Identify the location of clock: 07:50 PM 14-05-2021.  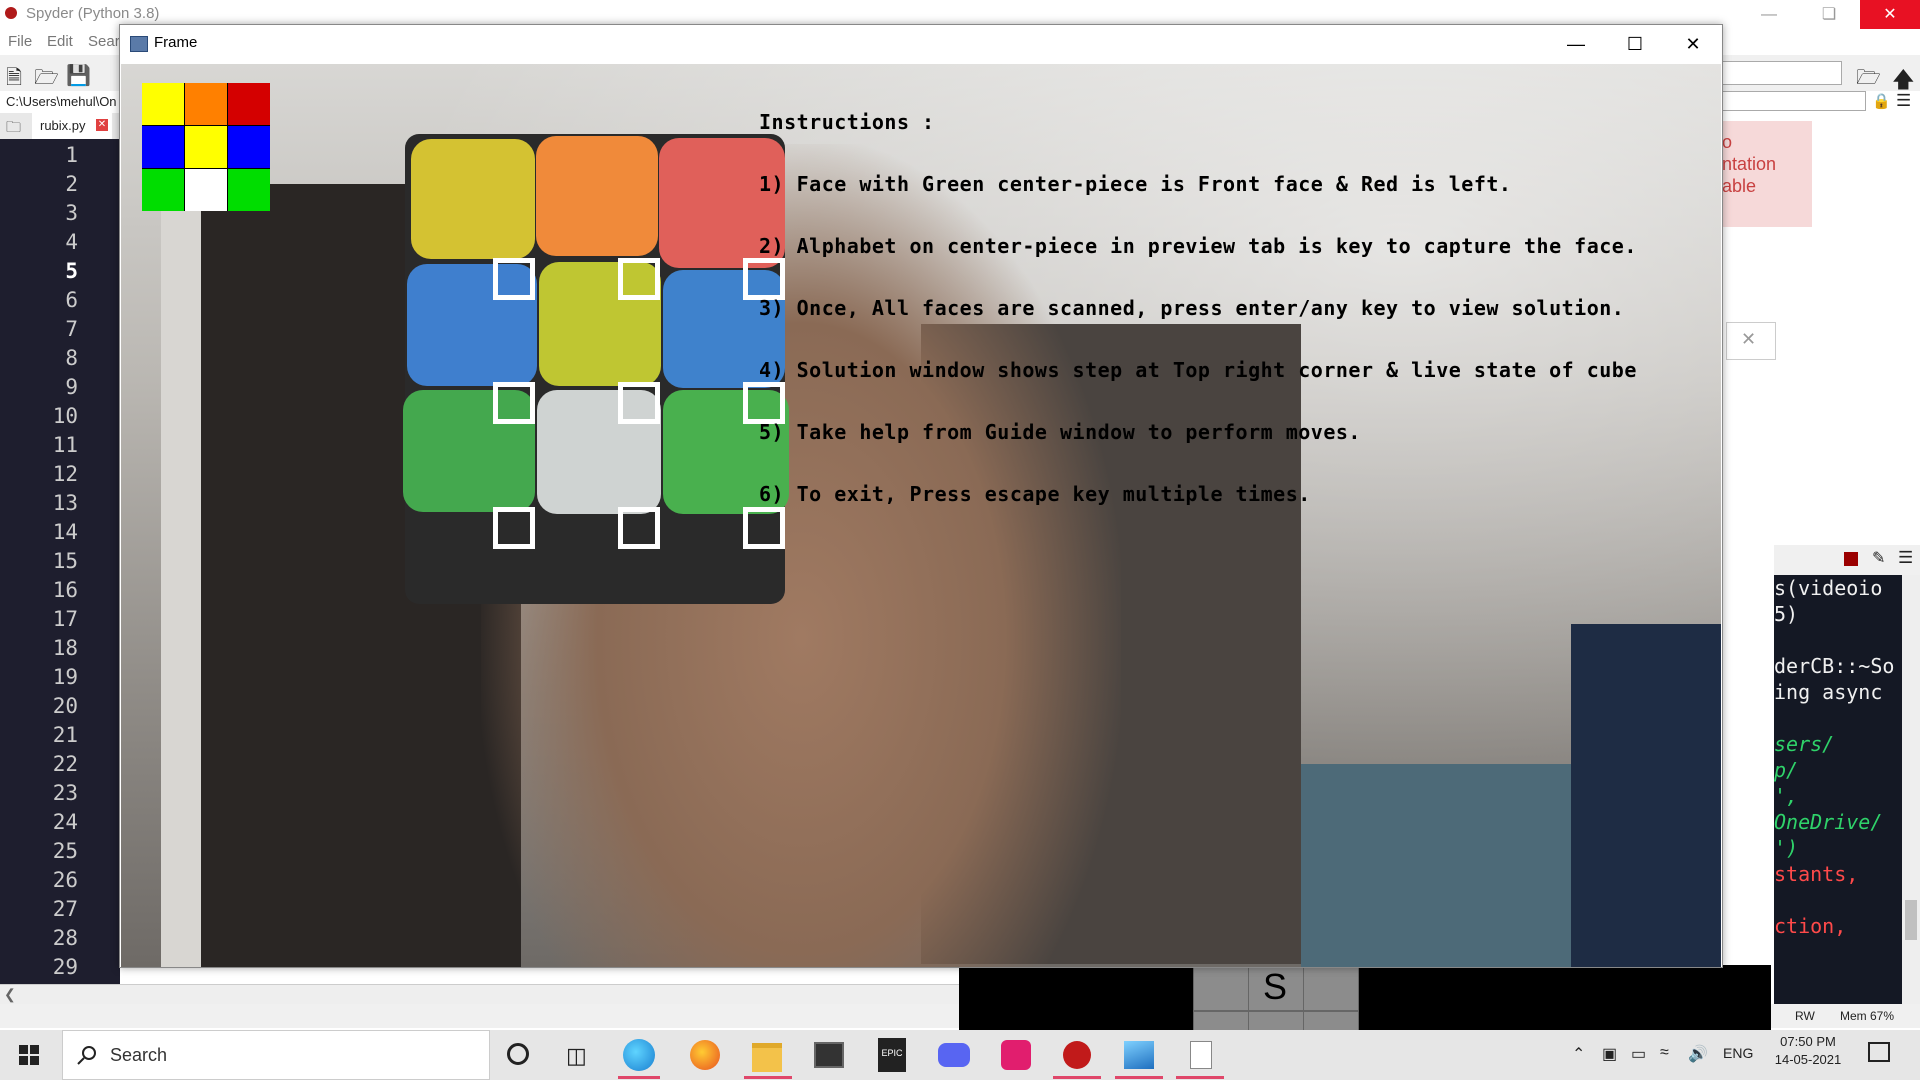
(1808, 1050).